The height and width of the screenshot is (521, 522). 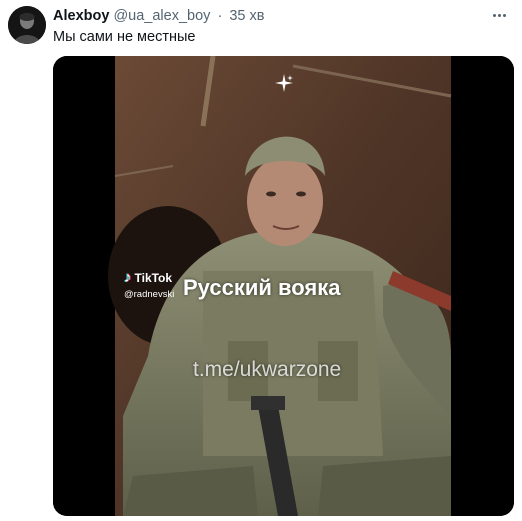 I want to click on user-handle: @ua_alex_boy, so click(x=161, y=16).